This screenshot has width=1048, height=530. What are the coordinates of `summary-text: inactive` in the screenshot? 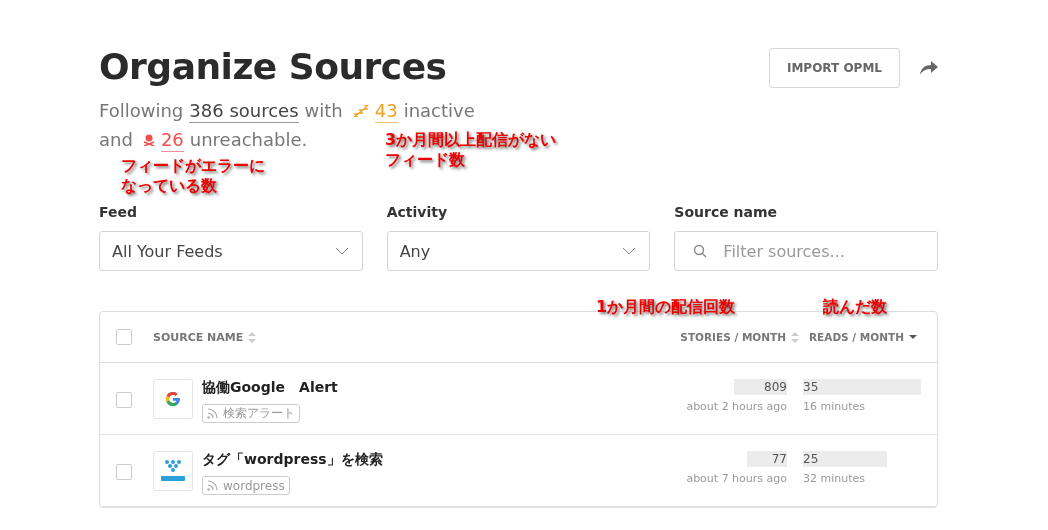 It's located at (439, 111).